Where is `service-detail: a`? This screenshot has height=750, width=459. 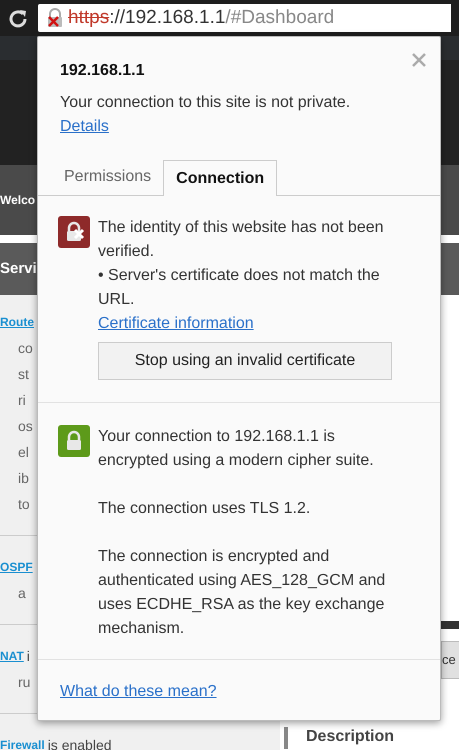
service-detail: a is located at coordinates (22, 593).